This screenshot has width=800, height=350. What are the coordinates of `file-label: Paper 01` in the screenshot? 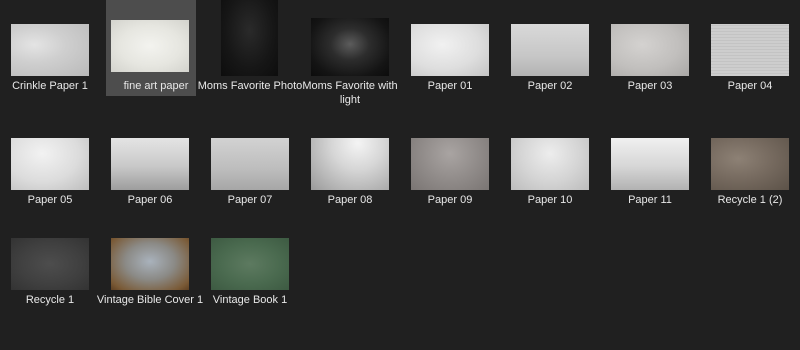 It's located at (450, 86).